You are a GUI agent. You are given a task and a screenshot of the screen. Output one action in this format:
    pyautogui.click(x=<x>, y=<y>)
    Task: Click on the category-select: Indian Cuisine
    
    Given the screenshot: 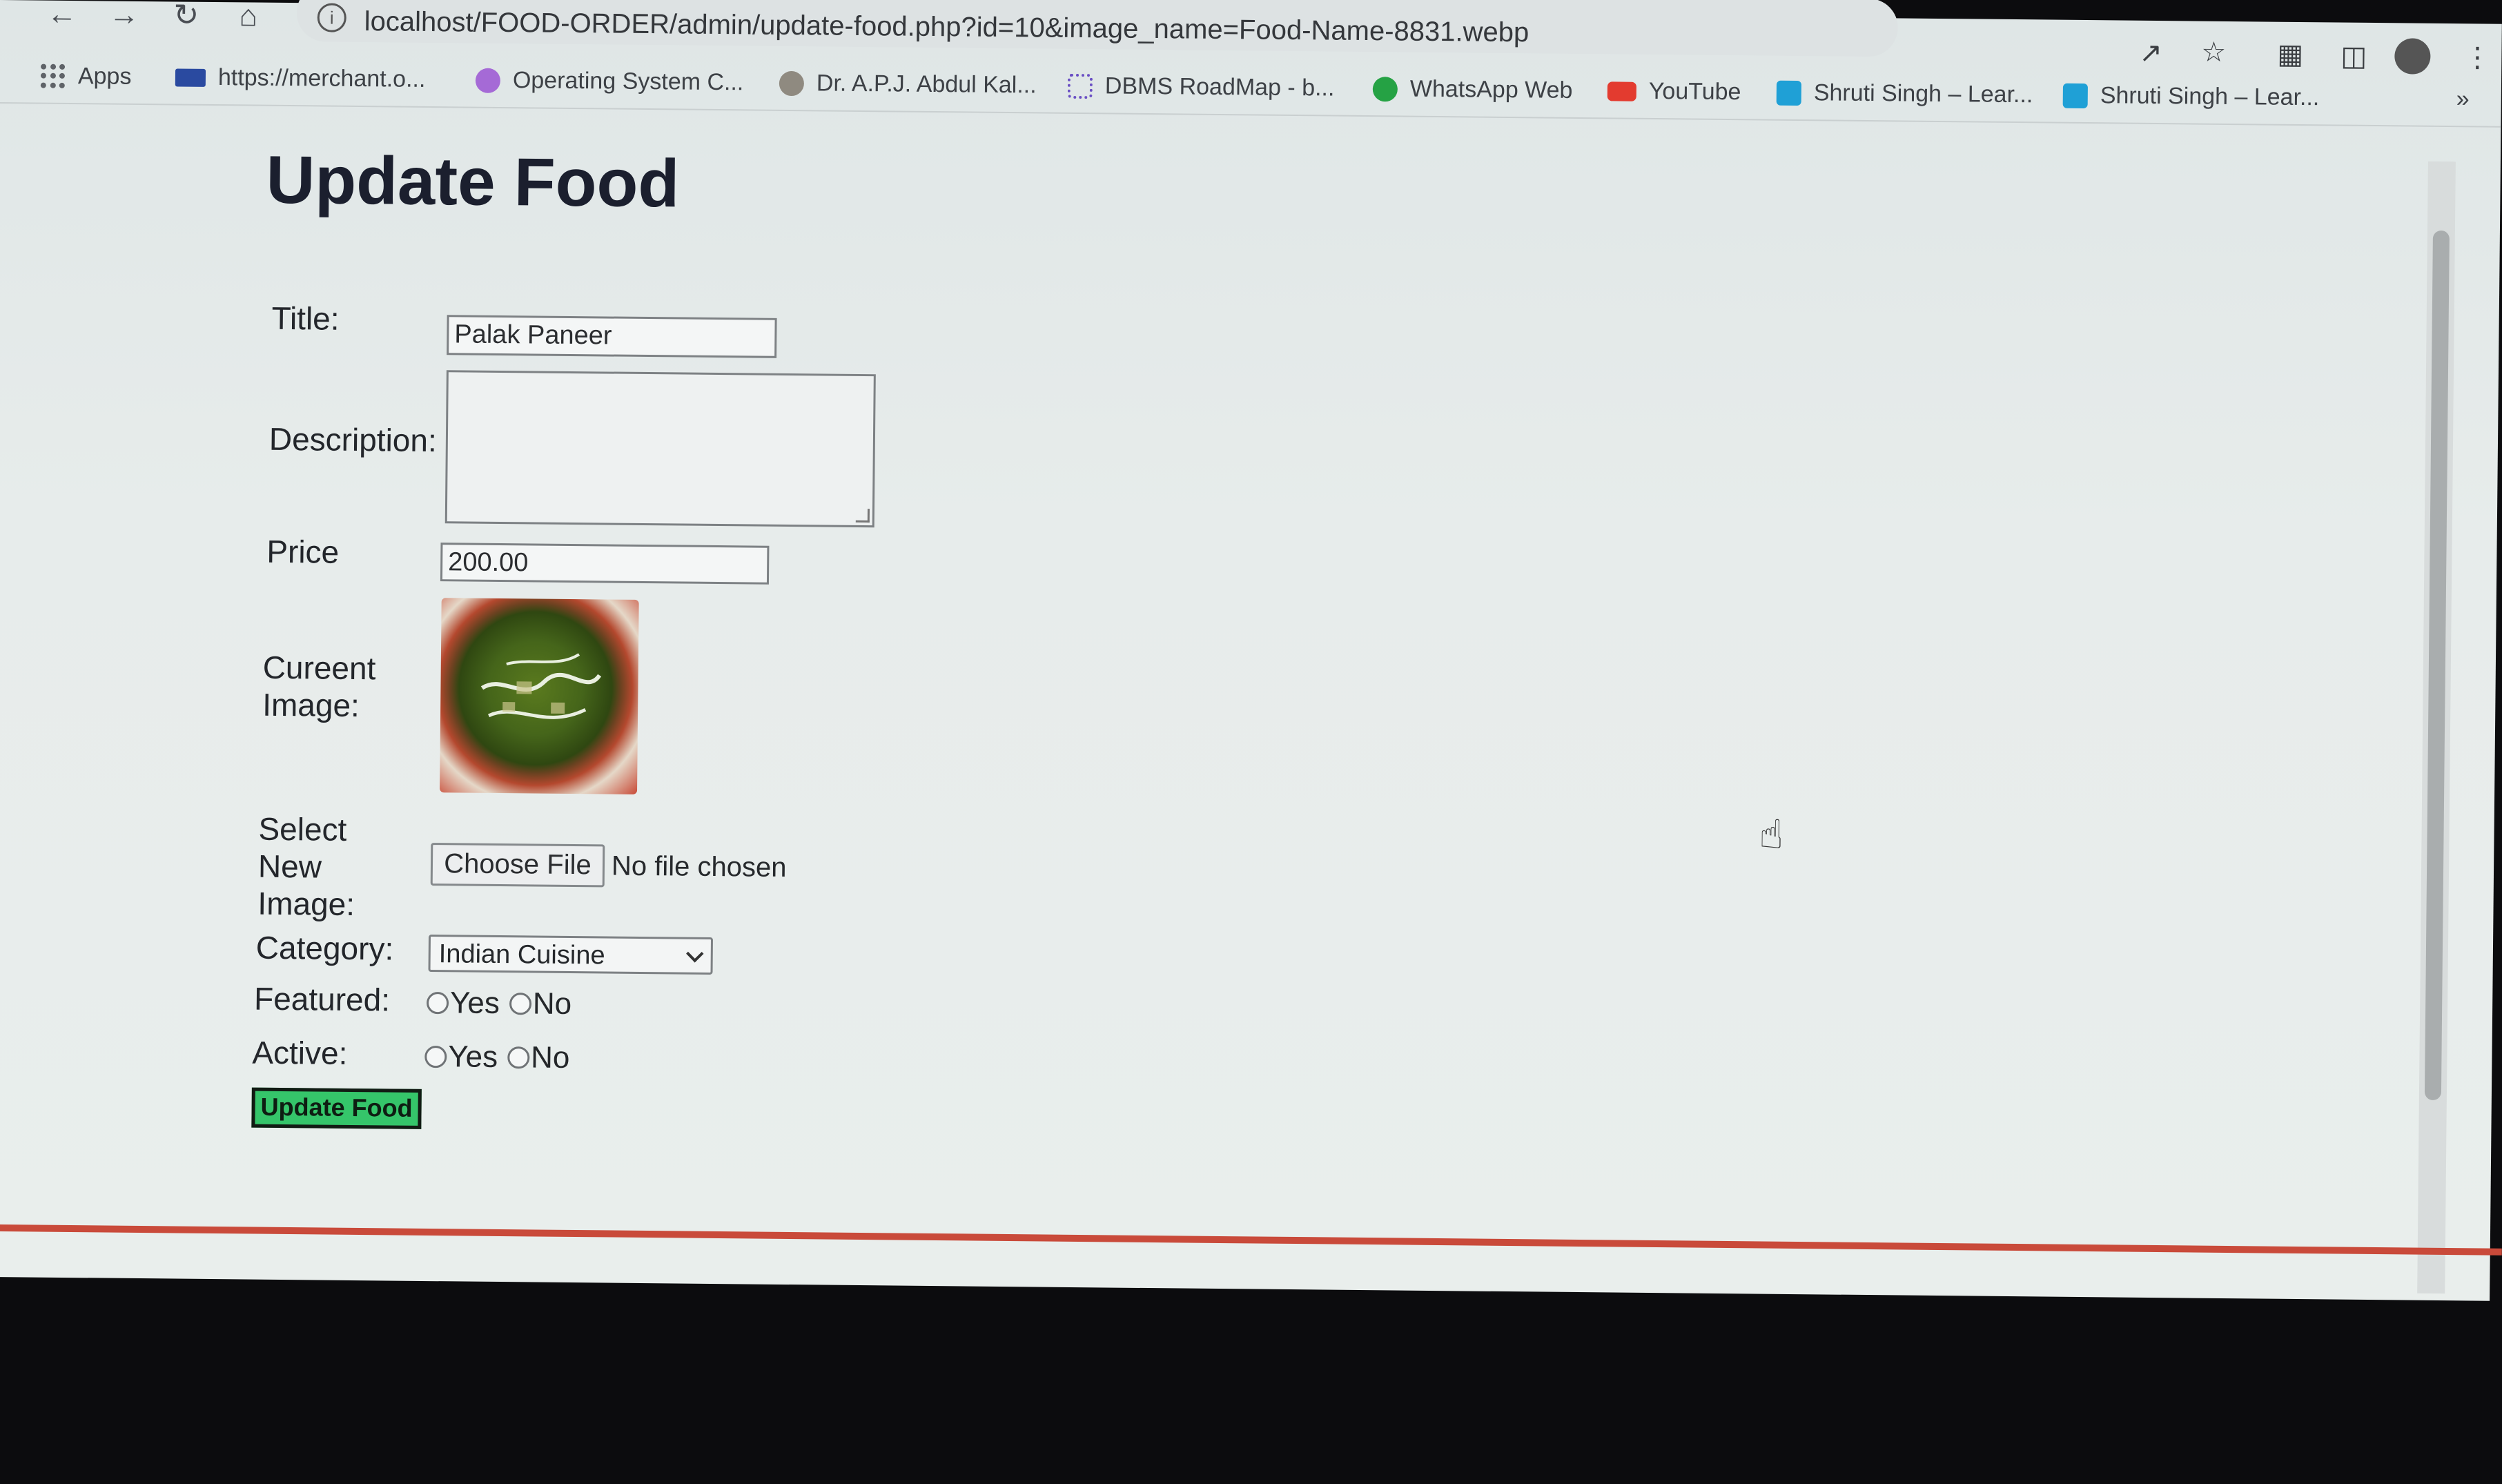 What is the action you would take?
    pyautogui.click(x=571, y=955)
    